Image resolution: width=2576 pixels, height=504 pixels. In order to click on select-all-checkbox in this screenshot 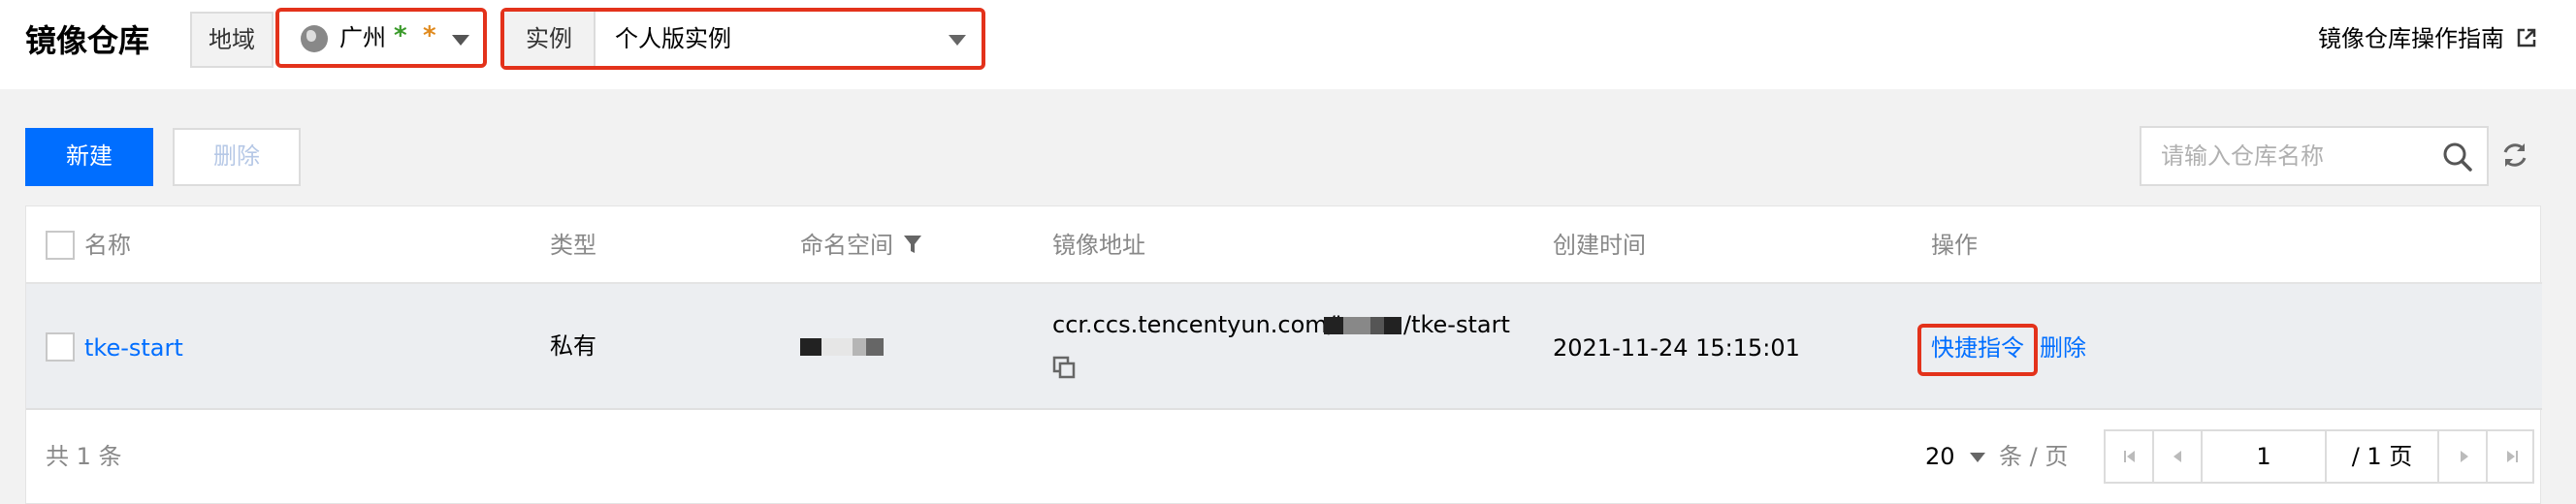, I will do `click(60, 246)`.